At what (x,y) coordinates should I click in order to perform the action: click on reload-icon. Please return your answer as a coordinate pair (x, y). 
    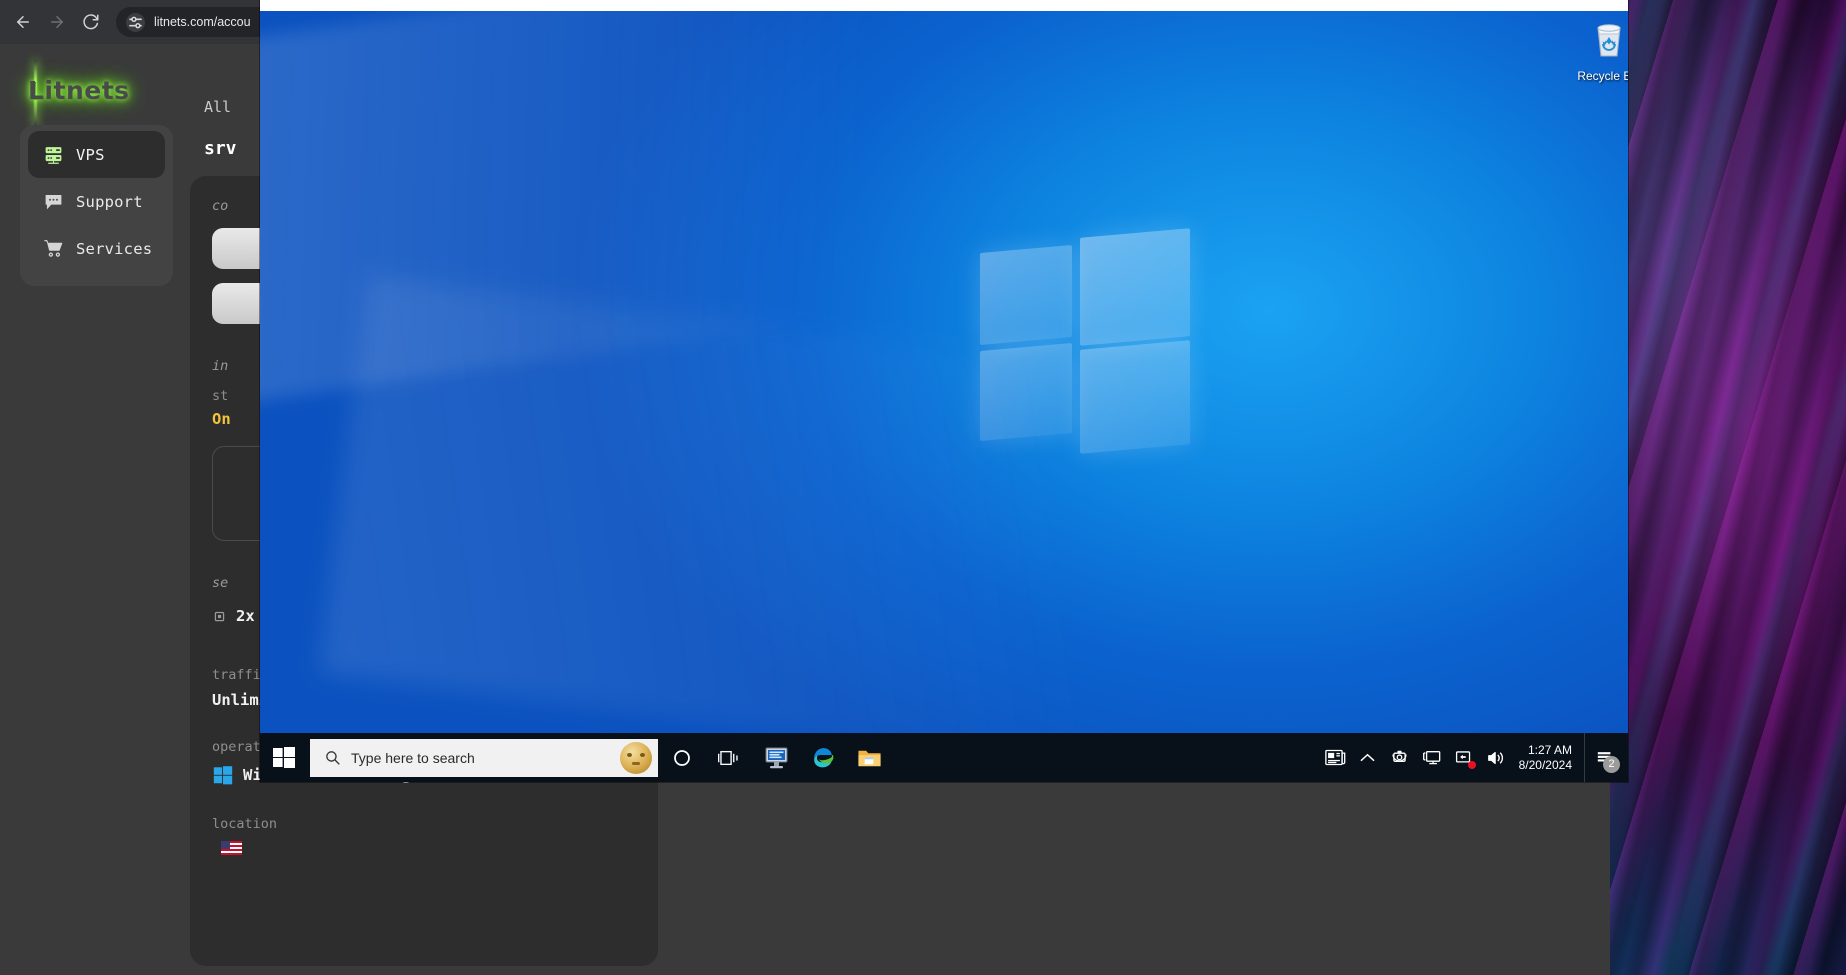
    Looking at the image, I should click on (91, 22).